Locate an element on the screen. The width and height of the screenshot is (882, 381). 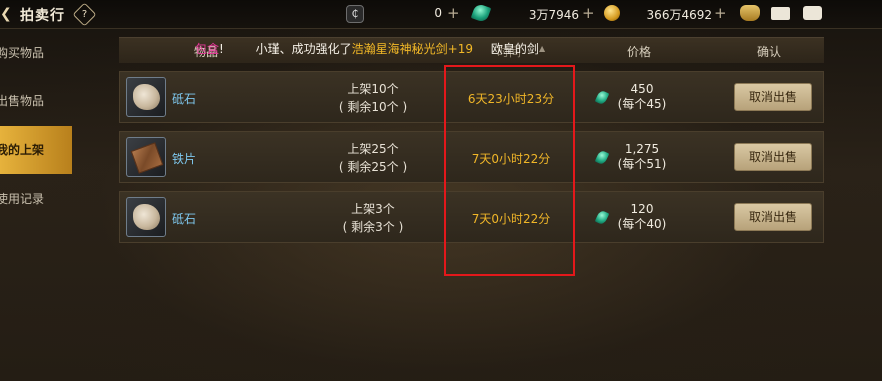
header-price: 价格 is located at coordinates (639, 52).